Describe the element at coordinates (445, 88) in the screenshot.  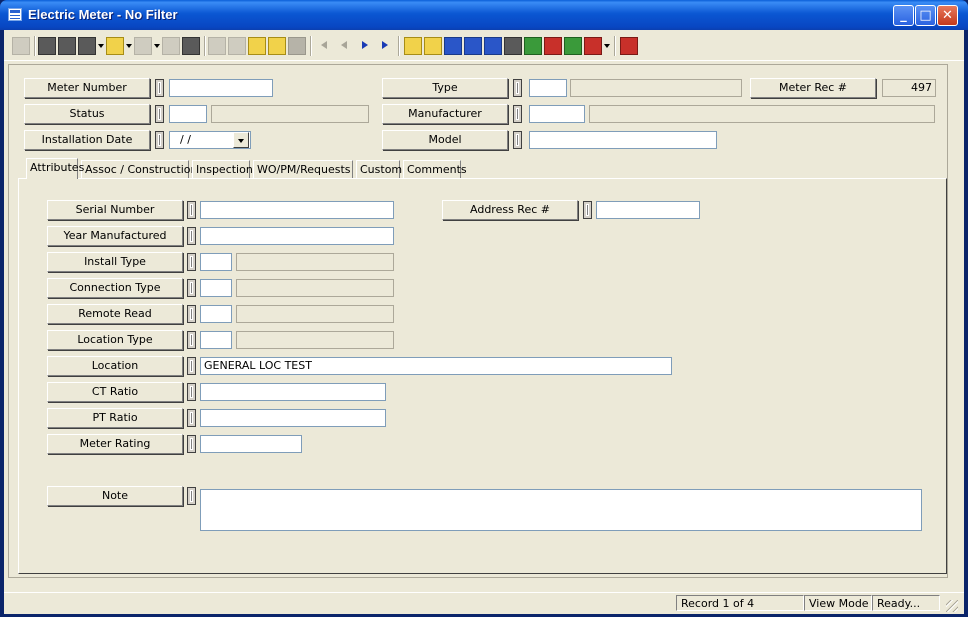
I see `type-label: Type` at that location.